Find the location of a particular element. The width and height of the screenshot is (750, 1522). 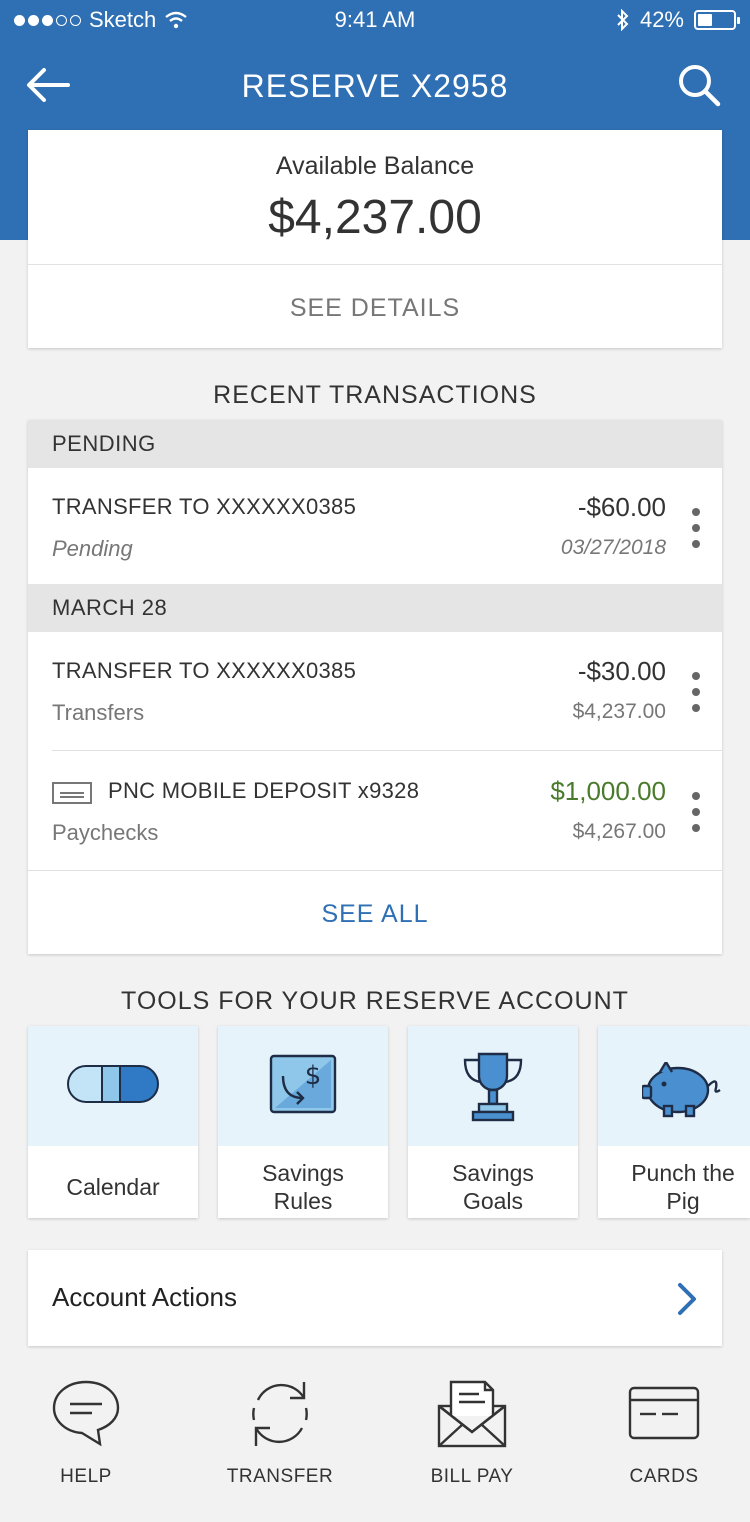

calendar-pill-icon is located at coordinates (113, 1084).